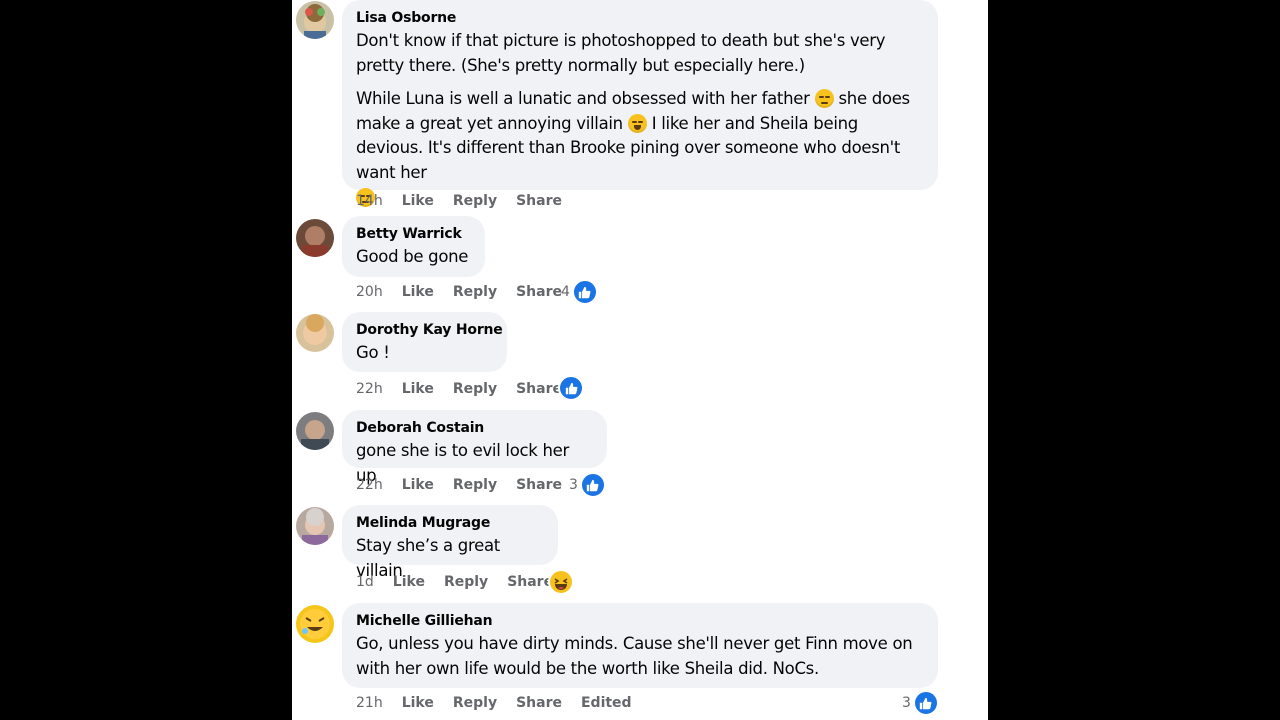  I want to click on laughing-emoji-icon, so click(637, 123).